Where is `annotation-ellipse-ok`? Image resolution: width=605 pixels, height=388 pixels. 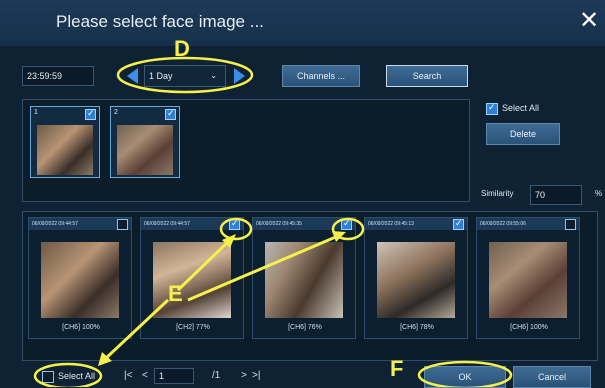 annotation-ellipse-ok is located at coordinates (465, 373).